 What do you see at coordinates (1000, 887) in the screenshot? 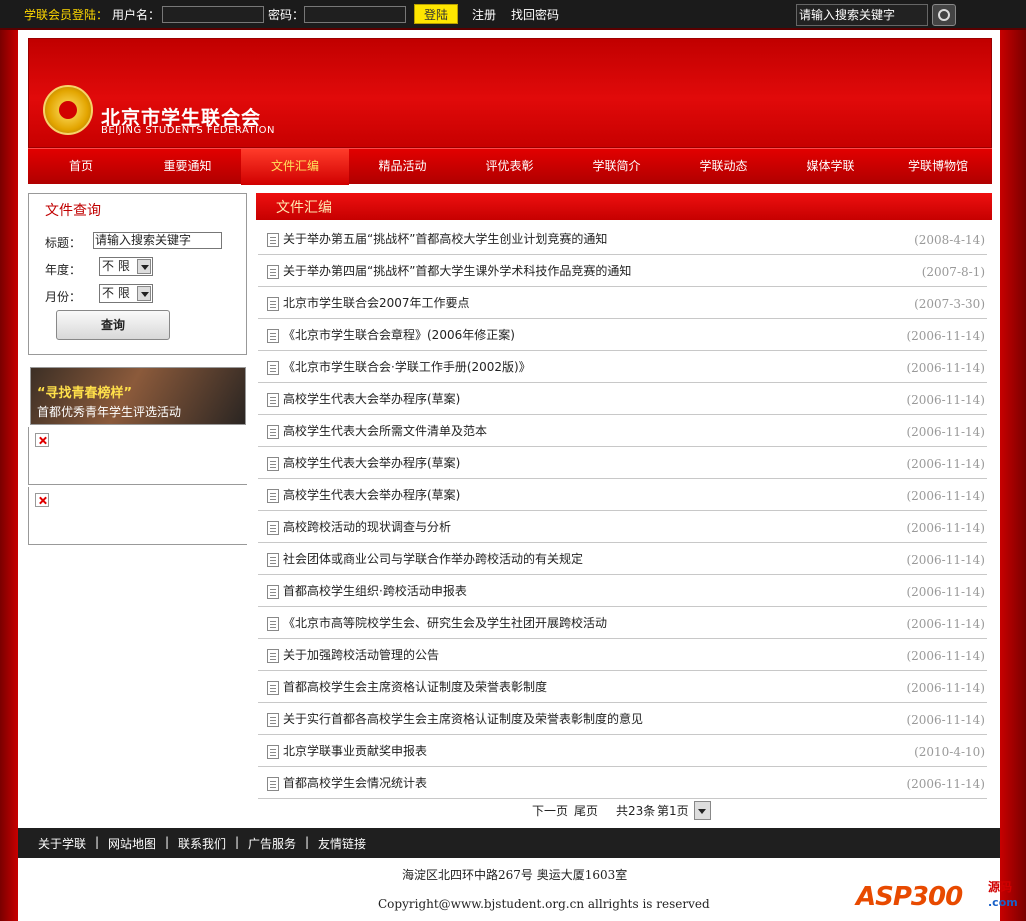
I see `watermark-side: 源码` at bounding box center [1000, 887].